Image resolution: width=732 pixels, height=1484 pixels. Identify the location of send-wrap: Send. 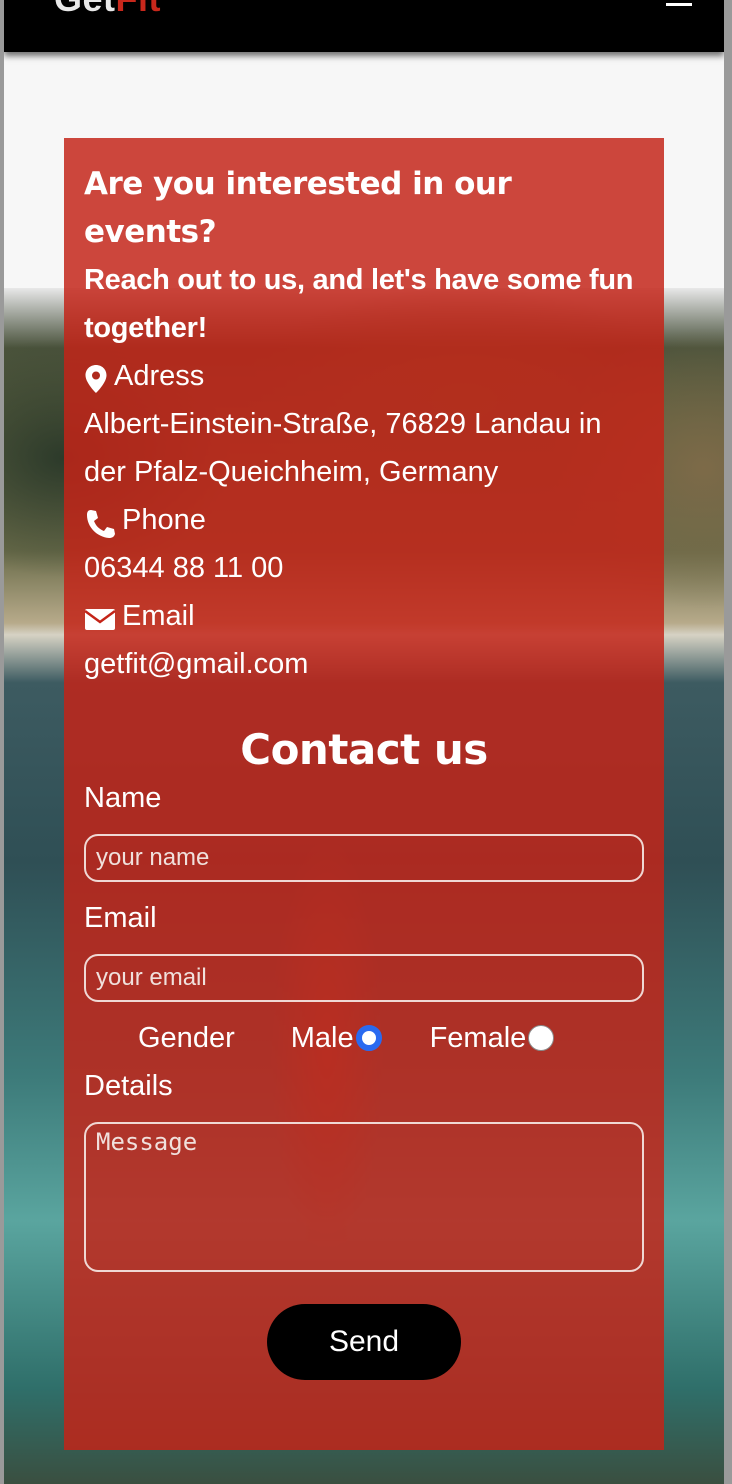
(364, 1342).